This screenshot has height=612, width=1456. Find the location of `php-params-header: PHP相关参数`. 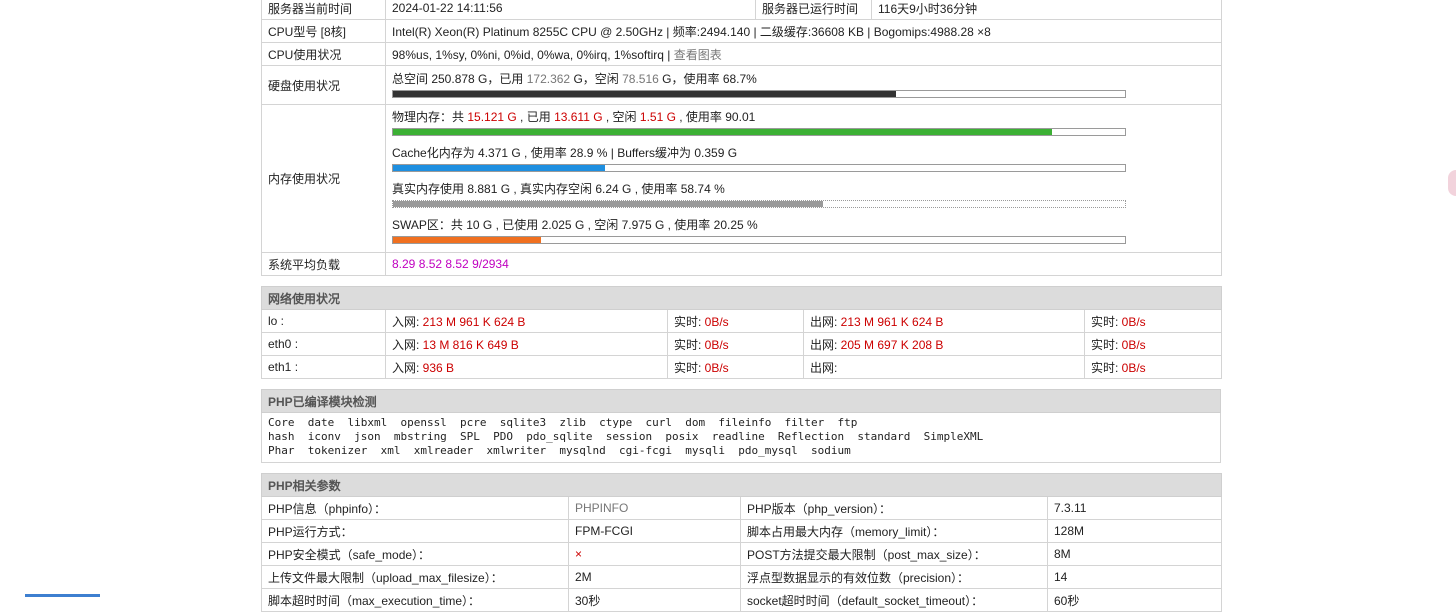

php-params-header: PHP相关参数 is located at coordinates (741, 485).